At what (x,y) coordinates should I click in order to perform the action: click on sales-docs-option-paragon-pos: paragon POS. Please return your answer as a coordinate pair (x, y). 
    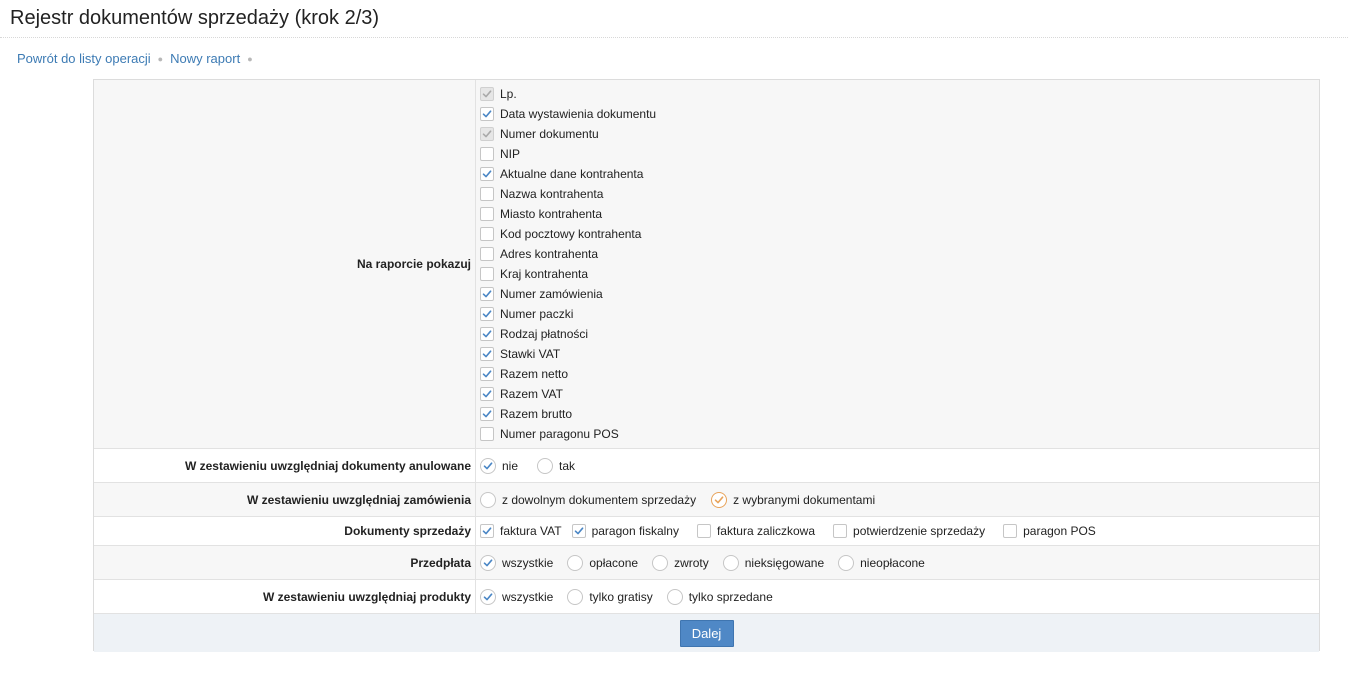
    Looking at the image, I should click on (1049, 531).